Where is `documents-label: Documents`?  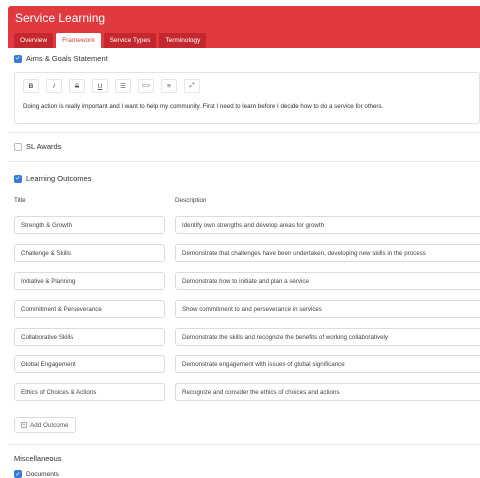 documents-label: Documents is located at coordinates (42, 474).